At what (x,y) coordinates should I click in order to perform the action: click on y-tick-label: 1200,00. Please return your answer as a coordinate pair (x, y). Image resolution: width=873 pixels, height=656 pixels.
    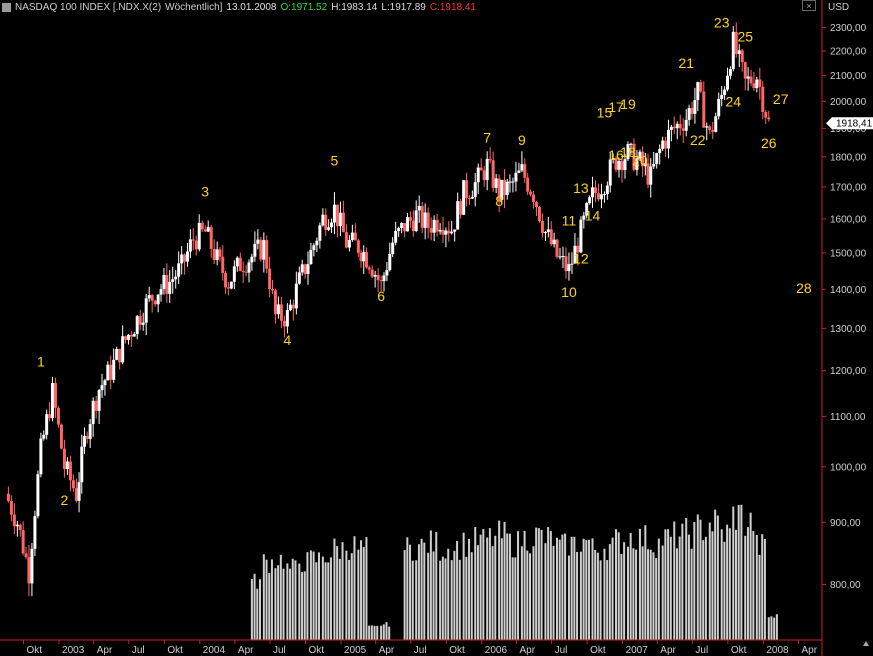
    Looking at the image, I should click on (848, 371).